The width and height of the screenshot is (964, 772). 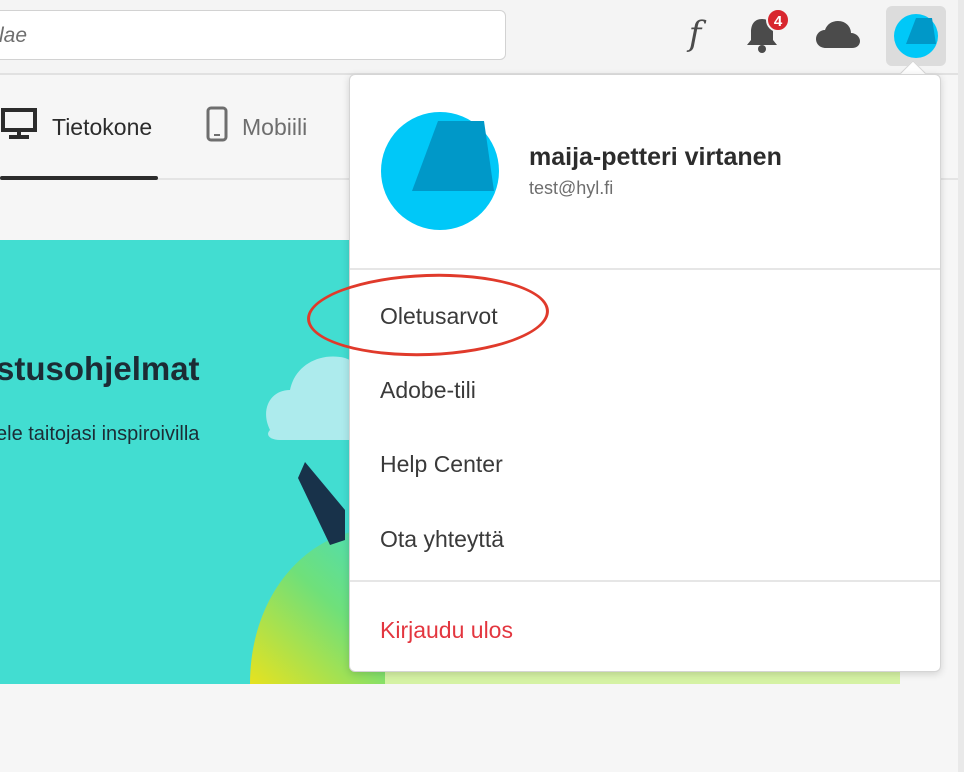 What do you see at coordinates (428, 390) in the screenshot?
I see `menu-item-adobe-account: Adobe-tili` at bounding box center [428, 390].